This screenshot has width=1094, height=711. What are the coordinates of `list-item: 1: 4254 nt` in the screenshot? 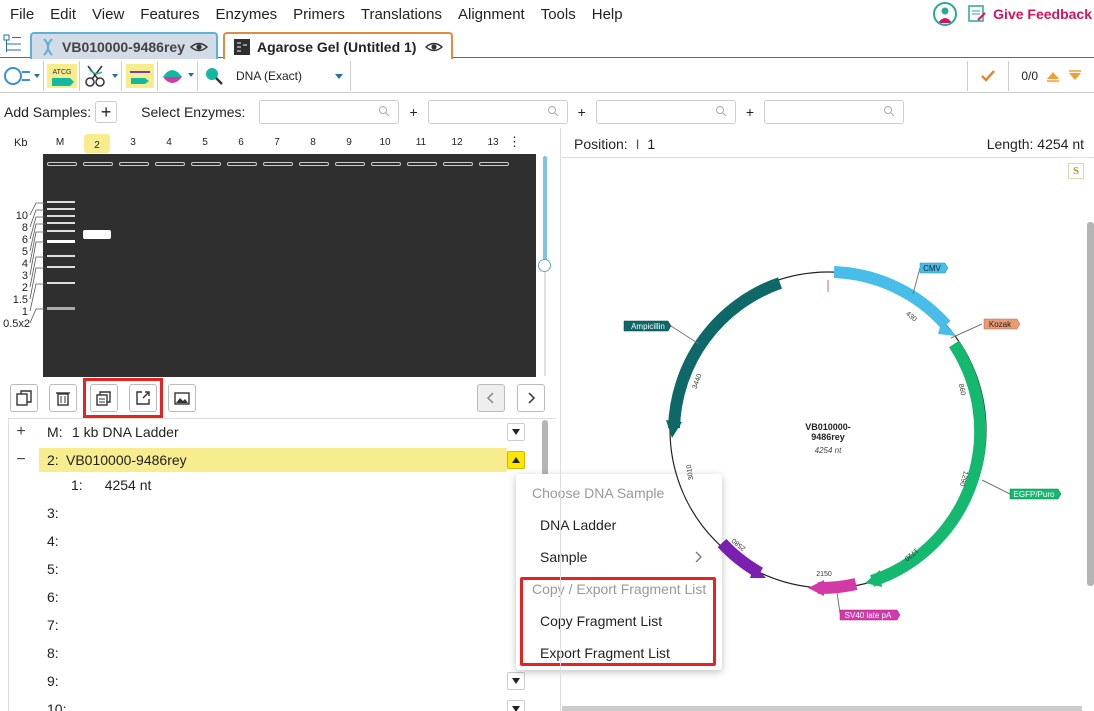 It's located at (274, 485).